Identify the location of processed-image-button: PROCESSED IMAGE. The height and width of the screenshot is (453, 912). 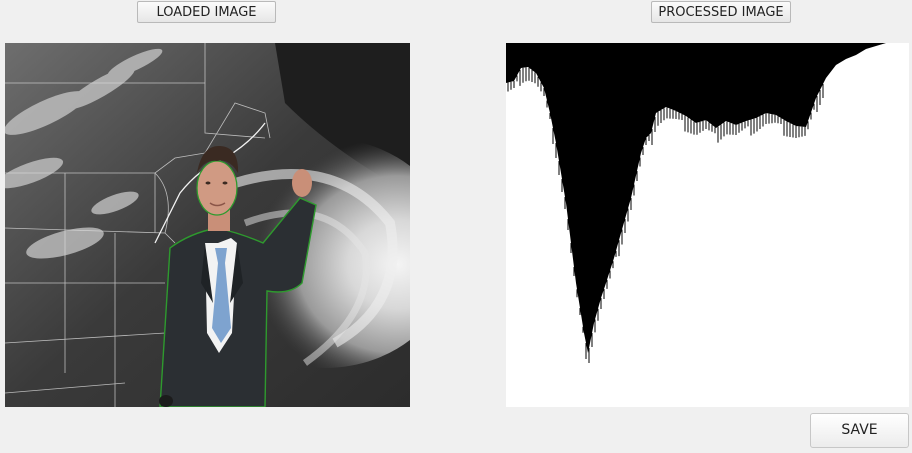
(721, 12).